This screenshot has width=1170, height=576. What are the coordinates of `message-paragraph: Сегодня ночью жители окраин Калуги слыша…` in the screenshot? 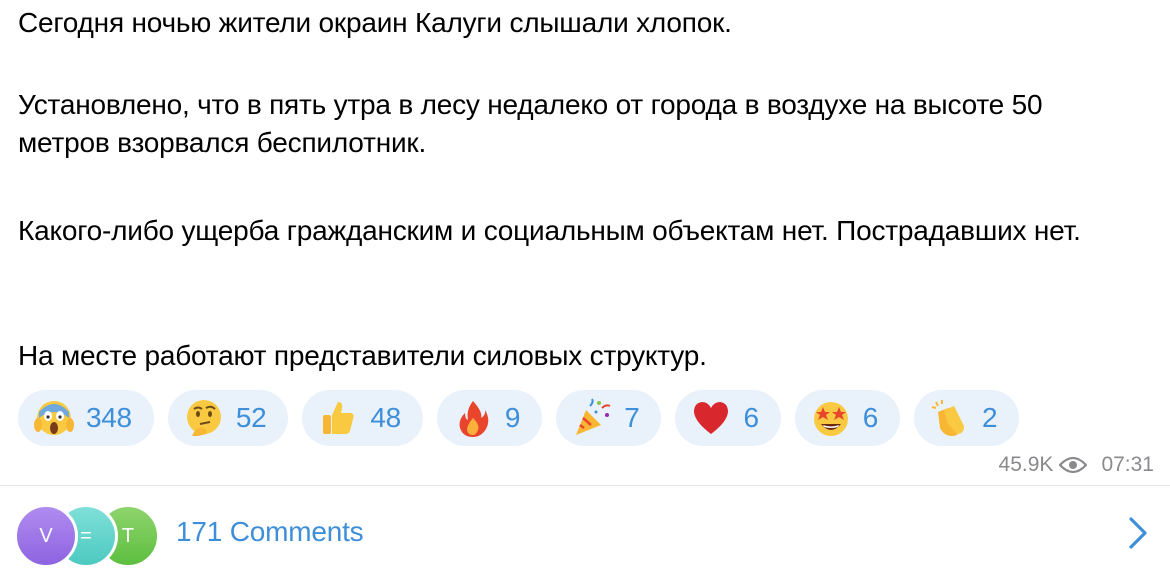 It's located at (375, 22).